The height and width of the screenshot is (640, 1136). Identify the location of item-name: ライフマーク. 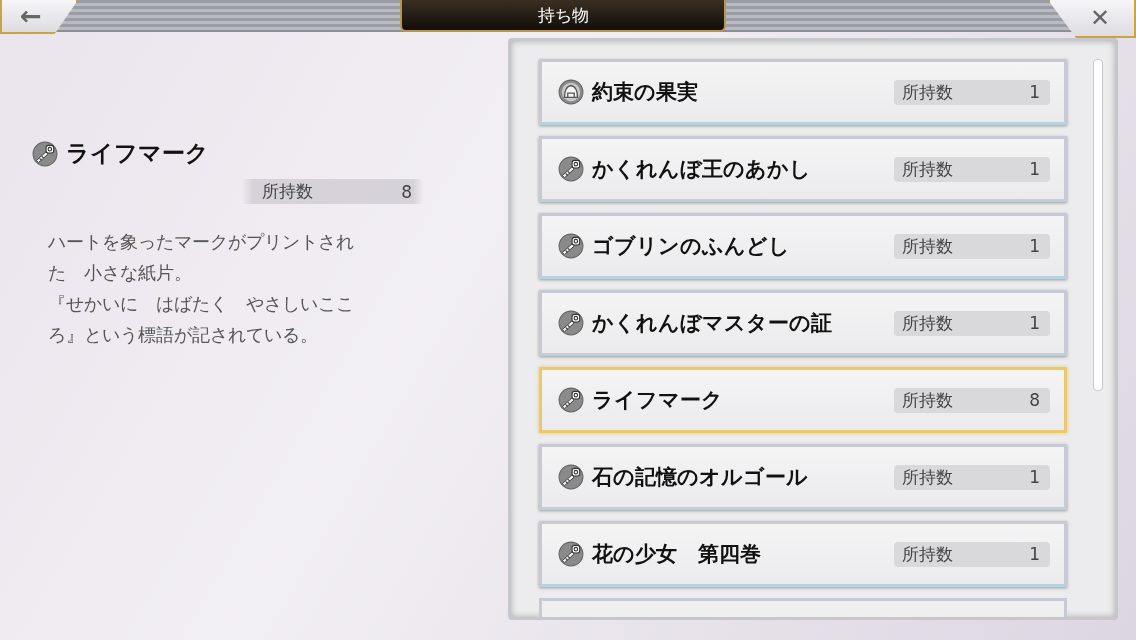
(137, 153).